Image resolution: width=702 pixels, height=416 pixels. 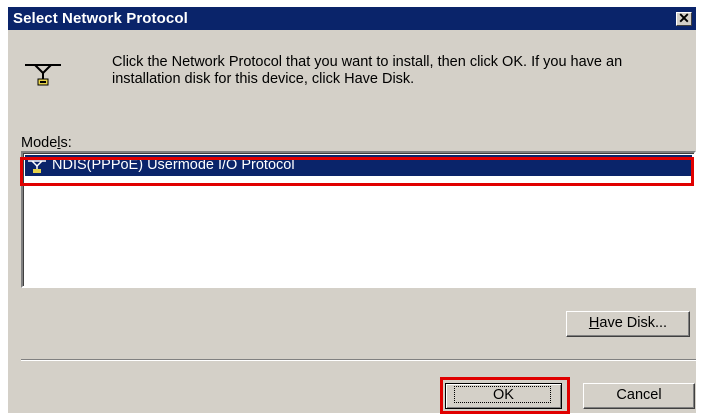 What do you see at coordinates (100, 18) in the screenshot?
I see `window-title: Select Network Protocol` at bounding box center [100, 18].